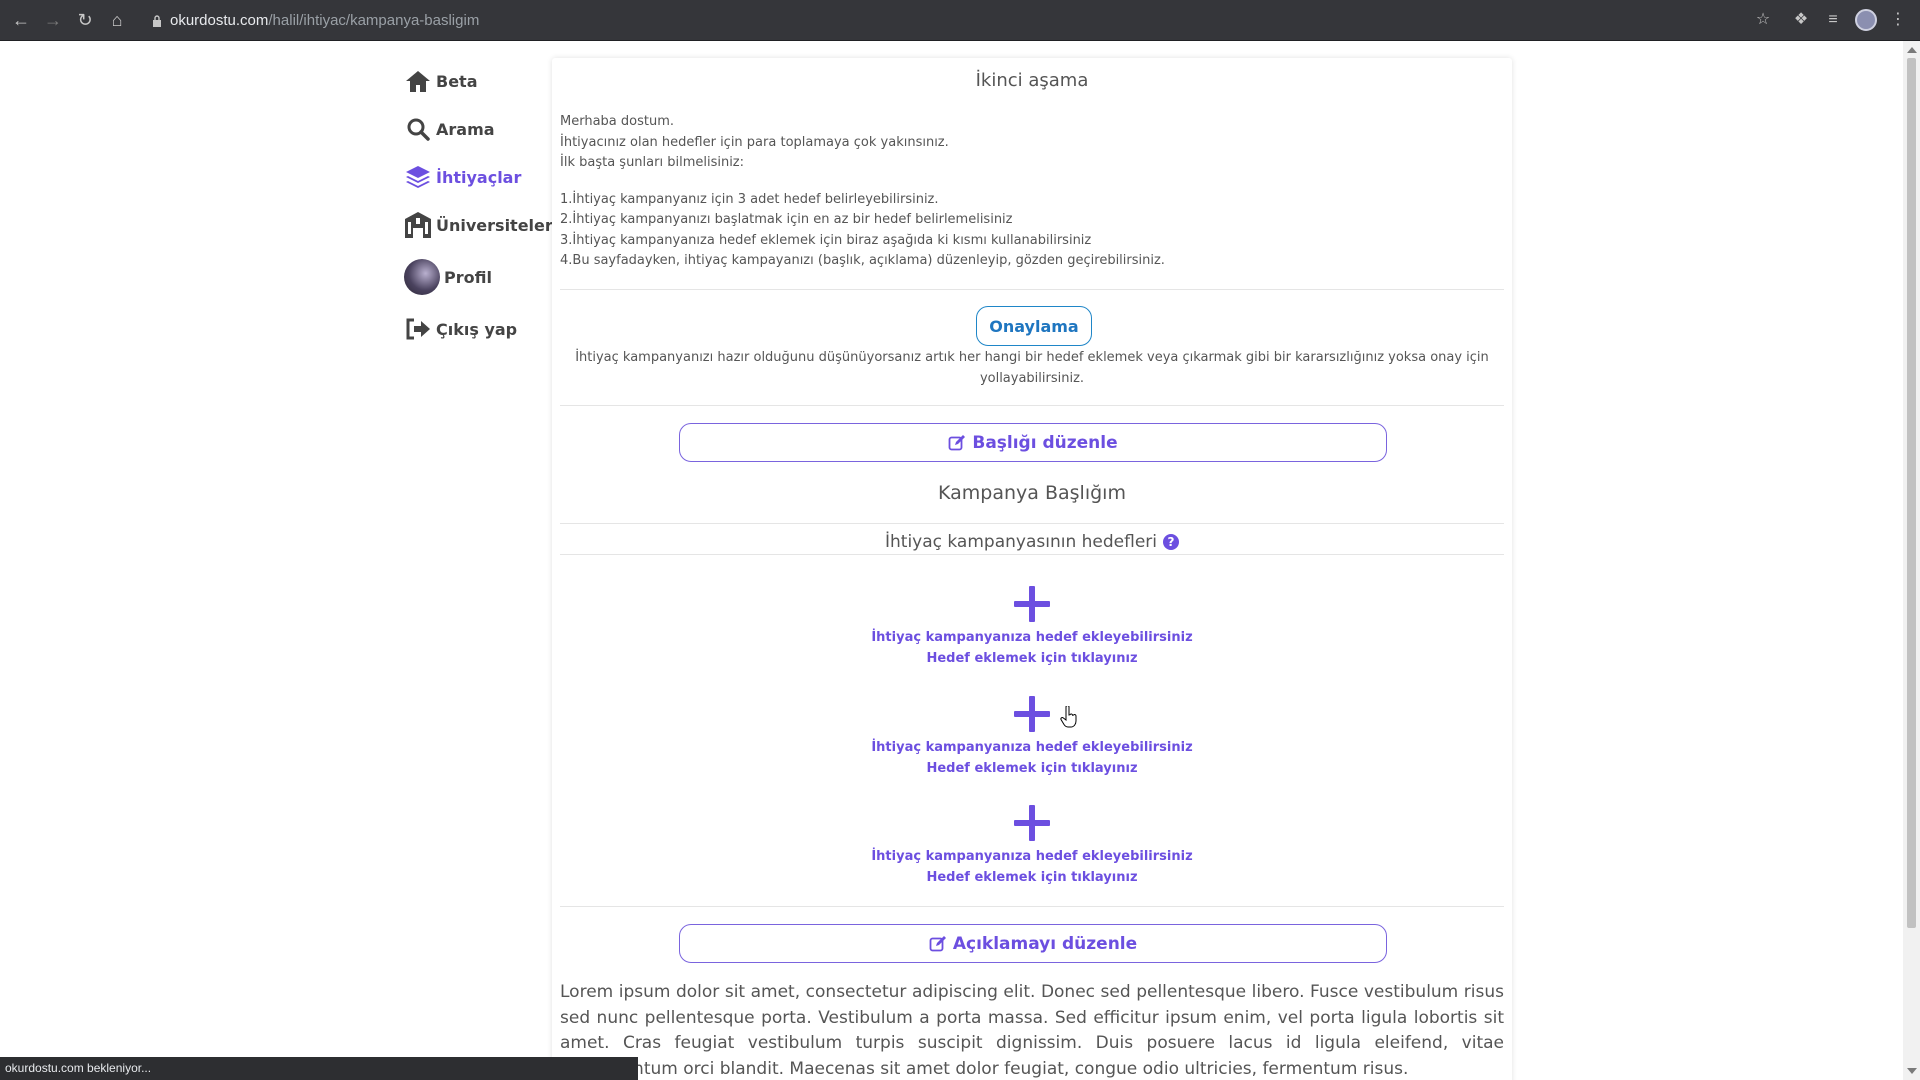  Describe the element at coordinates (418, 329) in the screenshot. I see `sign-out-icon` at that location.